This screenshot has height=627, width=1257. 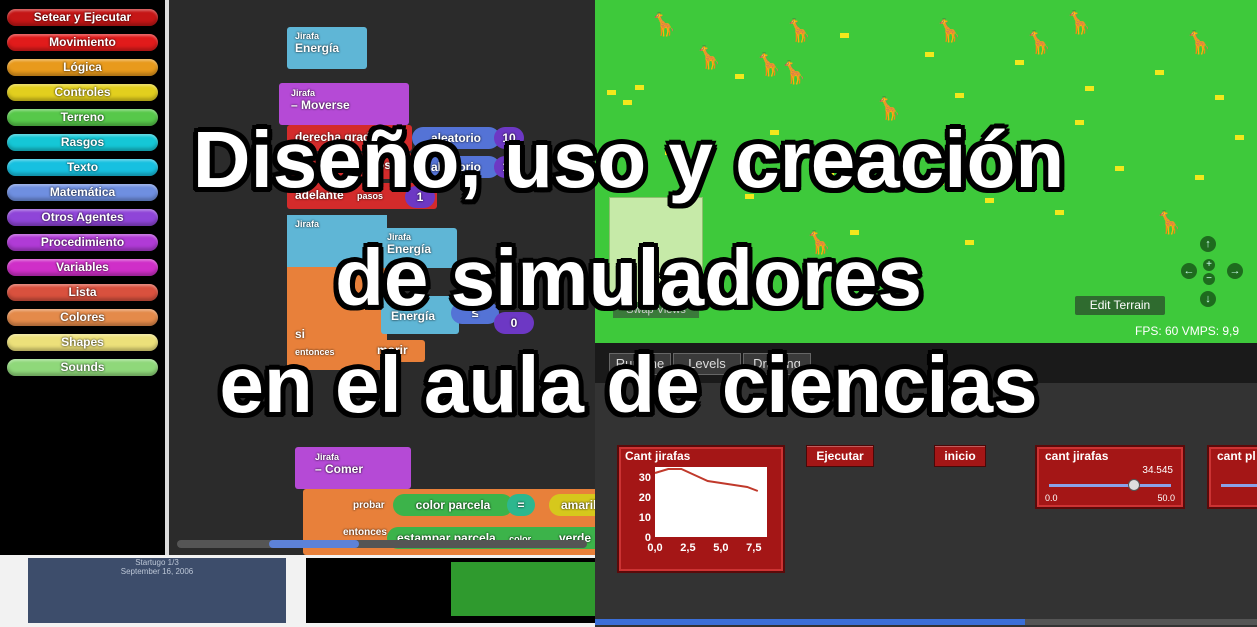 I want to click on slider-min: 0.0, so click(x=1051, y=498).